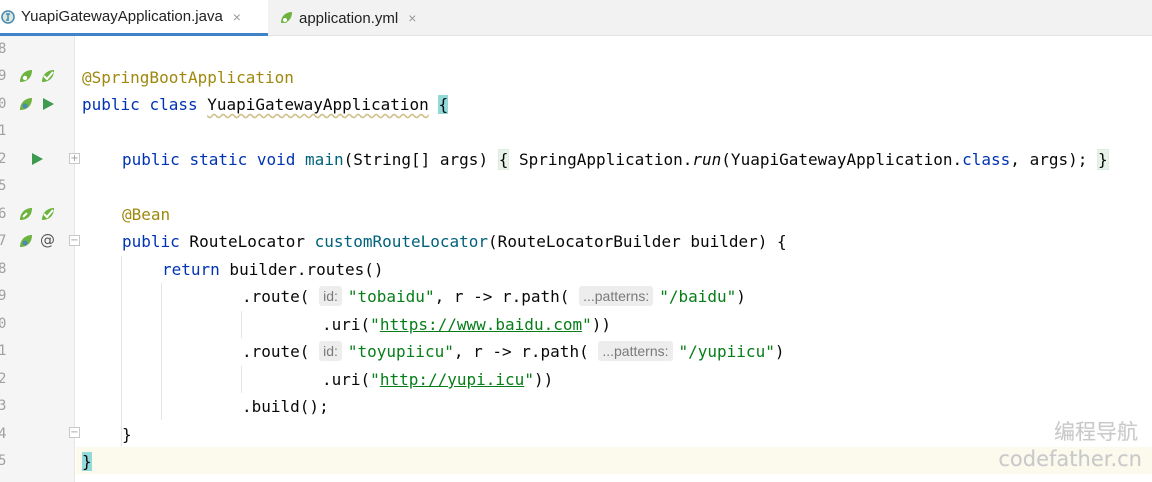 The height and width of the screenshot is (482, 1152). What do you see at coordinates (726, 351) in the screenshot?
I see `string-literal: "/yupiicu"` at bounding box center [726, 351].